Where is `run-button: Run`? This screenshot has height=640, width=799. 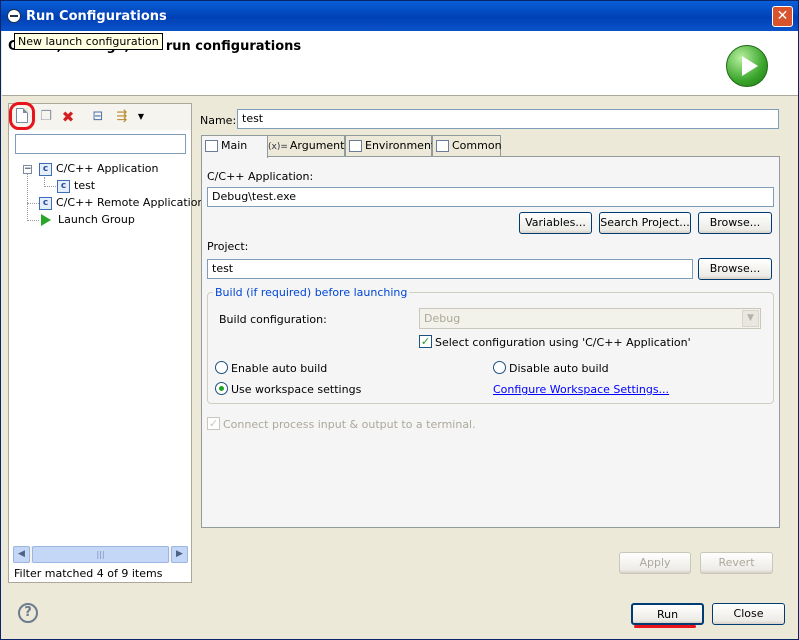 run-button: Run is located at coordinates (667, 614).